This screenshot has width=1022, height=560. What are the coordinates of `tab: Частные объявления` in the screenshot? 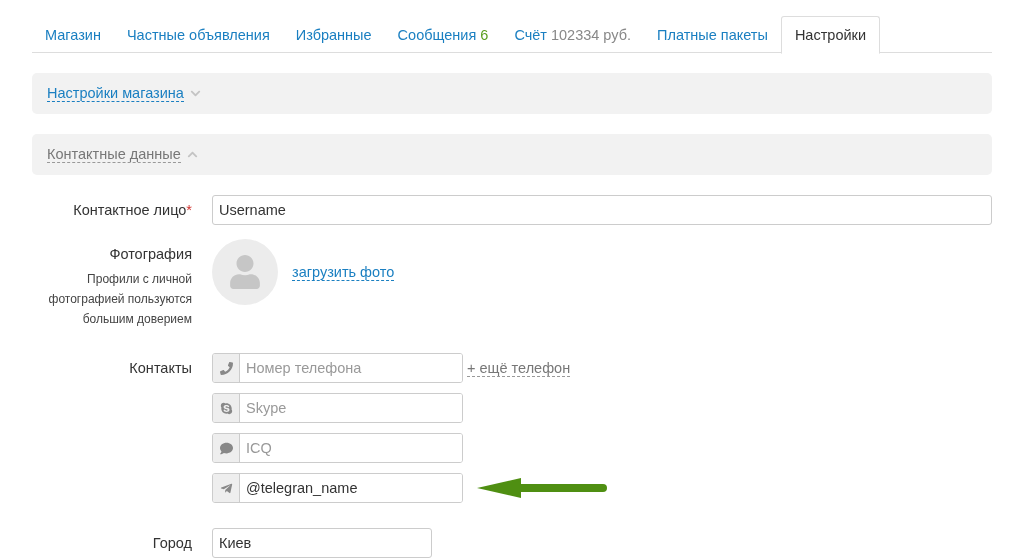 It's located at (198, 34).